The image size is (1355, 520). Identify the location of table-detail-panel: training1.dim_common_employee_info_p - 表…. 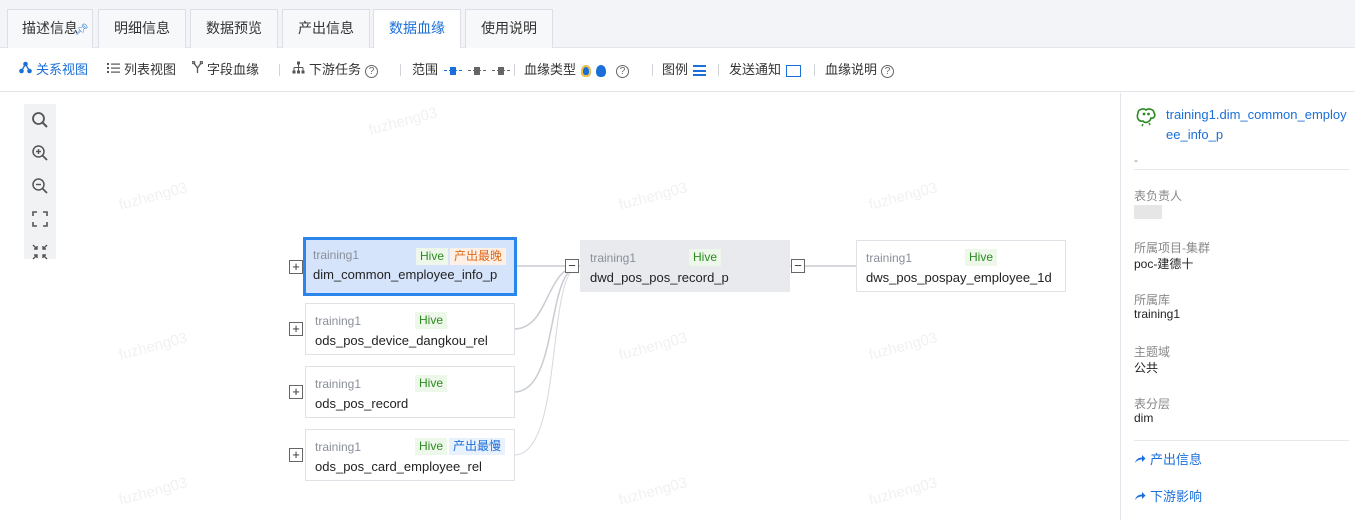
(1237, 306).